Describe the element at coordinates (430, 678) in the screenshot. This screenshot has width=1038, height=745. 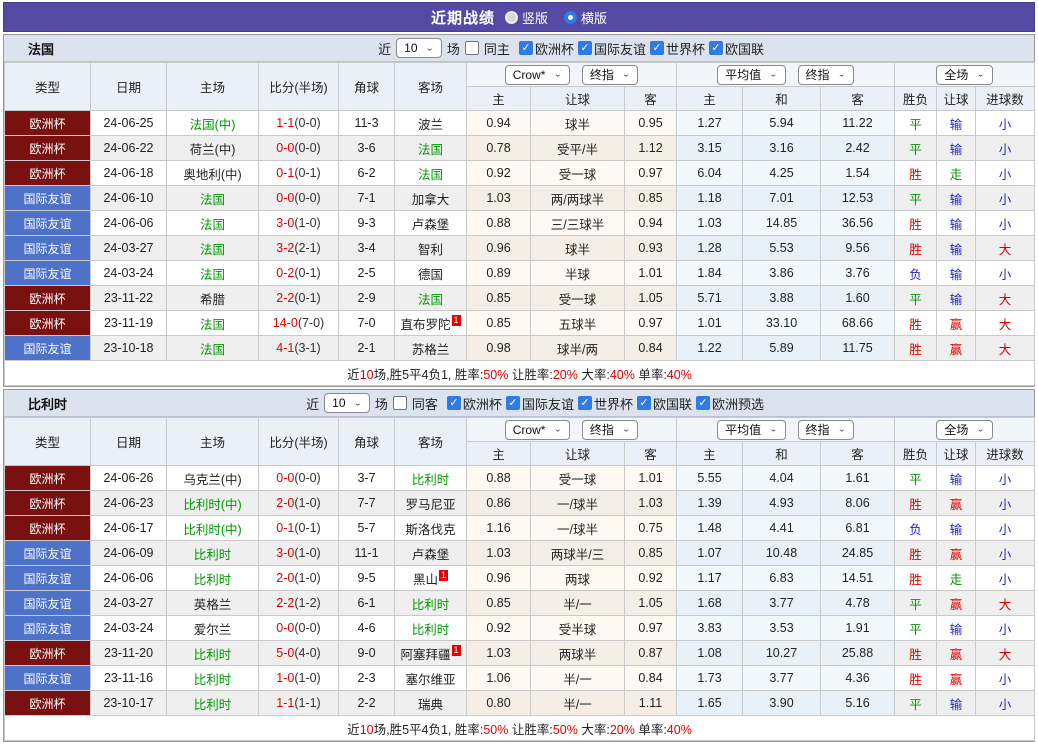
I see `away-team-cell: 塞尔维亚` at that location.